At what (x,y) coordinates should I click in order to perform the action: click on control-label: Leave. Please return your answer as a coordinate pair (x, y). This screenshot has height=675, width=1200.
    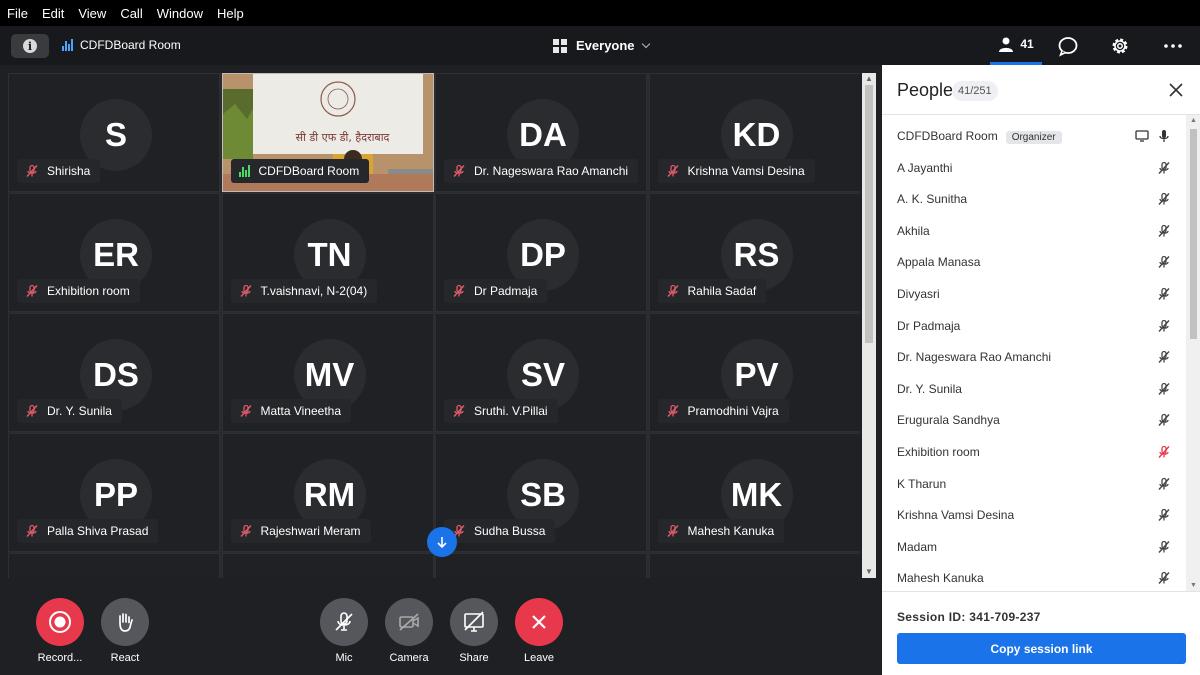
    Looking at the image, I should click on (539, 658).